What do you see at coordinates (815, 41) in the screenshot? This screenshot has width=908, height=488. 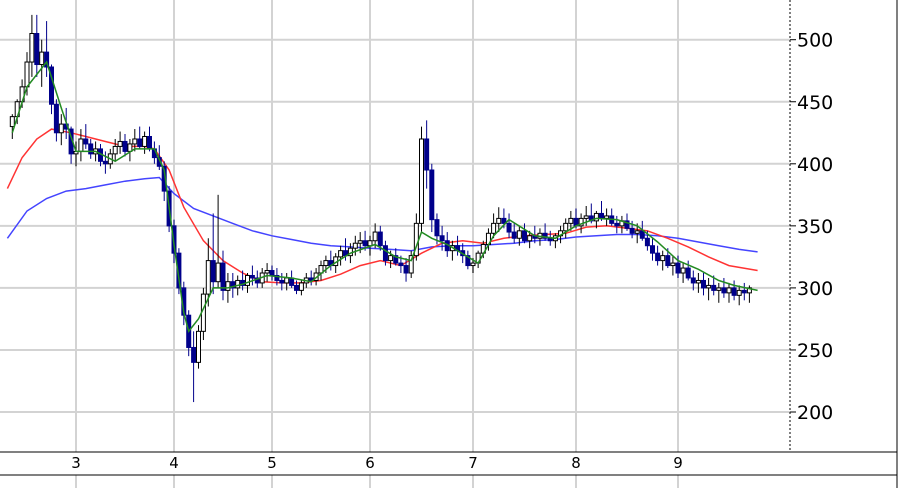 I see `y-tick-label: 500` at bounding box center [815, 41].